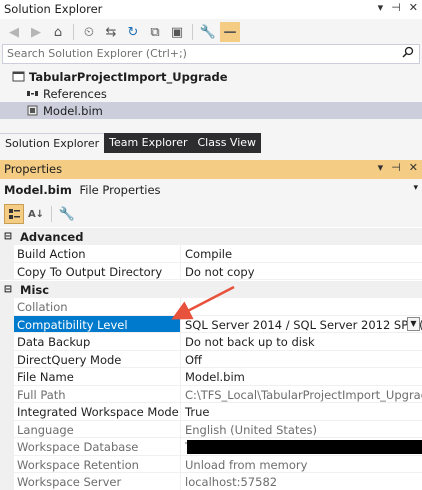 This screenshot has width=422, height=490. I want to click on properties-title: Properties, so click(33, 169).